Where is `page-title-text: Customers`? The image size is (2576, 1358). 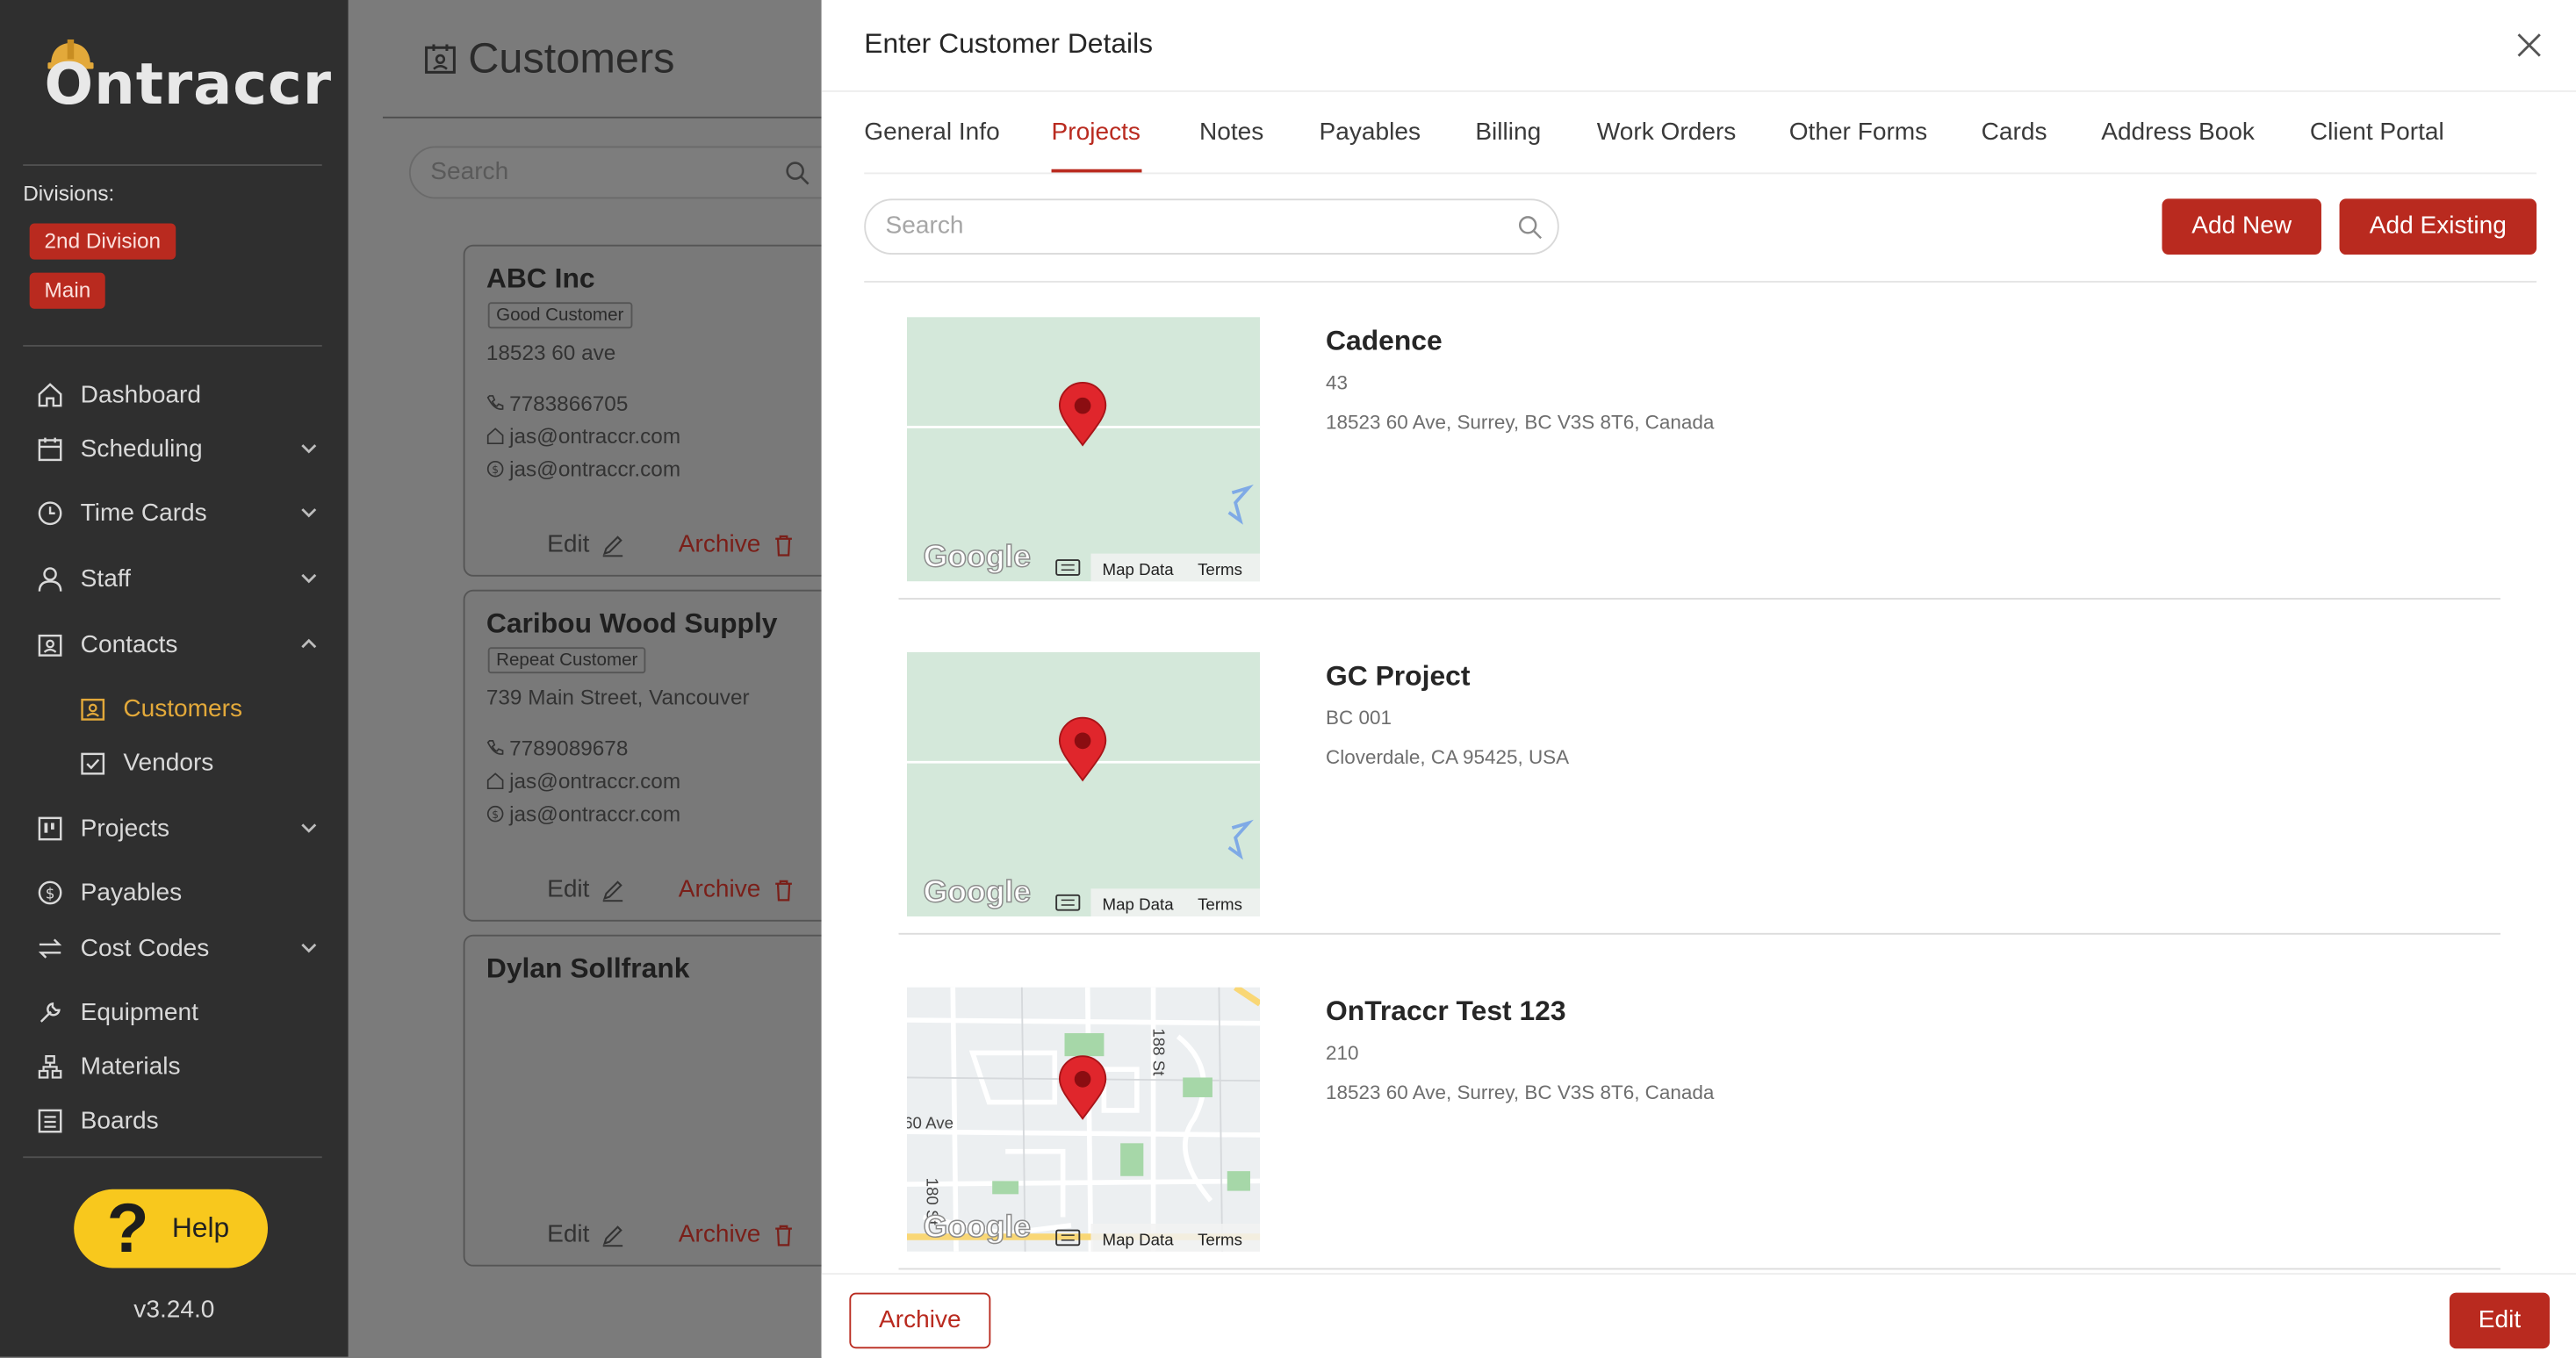
page-title-text: Customers is located at coordinates (571, 57).